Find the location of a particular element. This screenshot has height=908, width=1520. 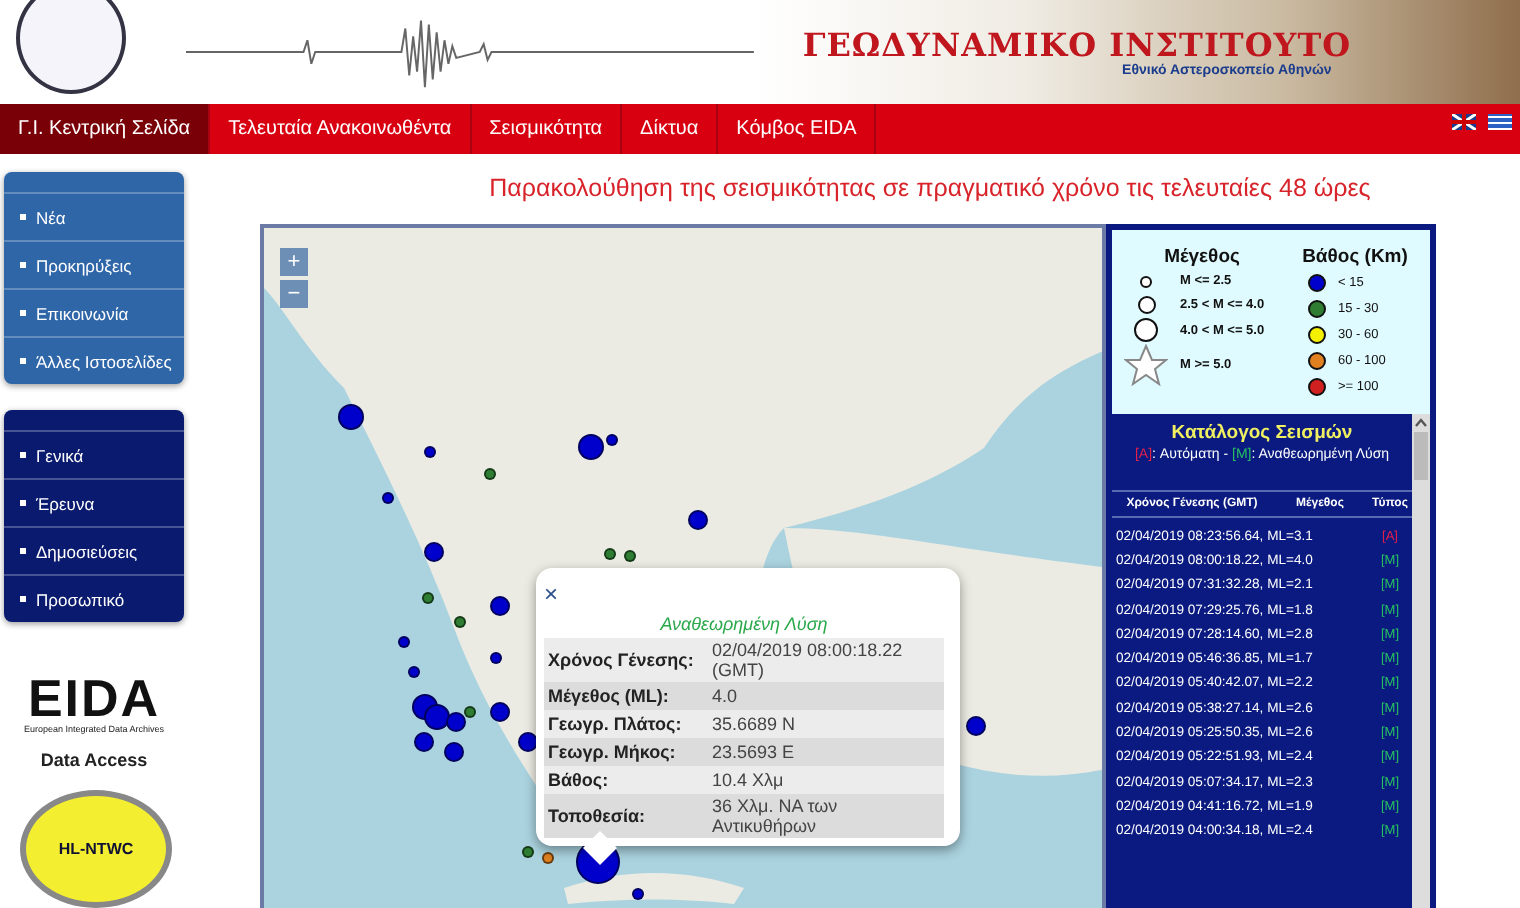

nav-tab: Τελευταία Ανακοινωθέντα is located at coordinates (341, 129).